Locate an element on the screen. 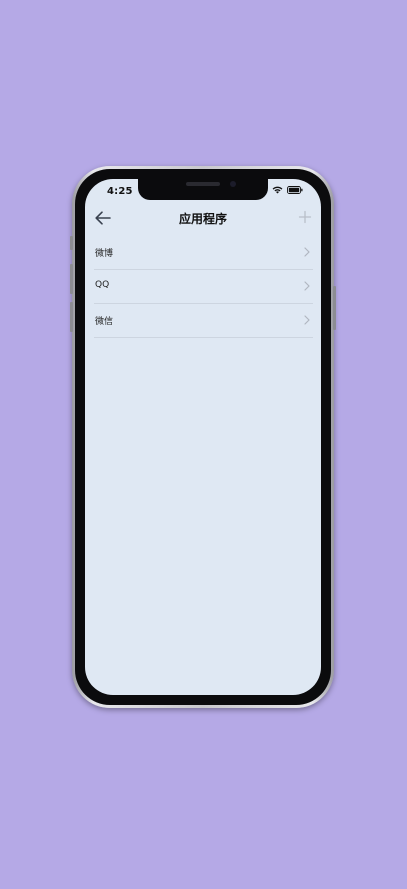  page-title: 应用程序 is located at coordinates (202, 219).